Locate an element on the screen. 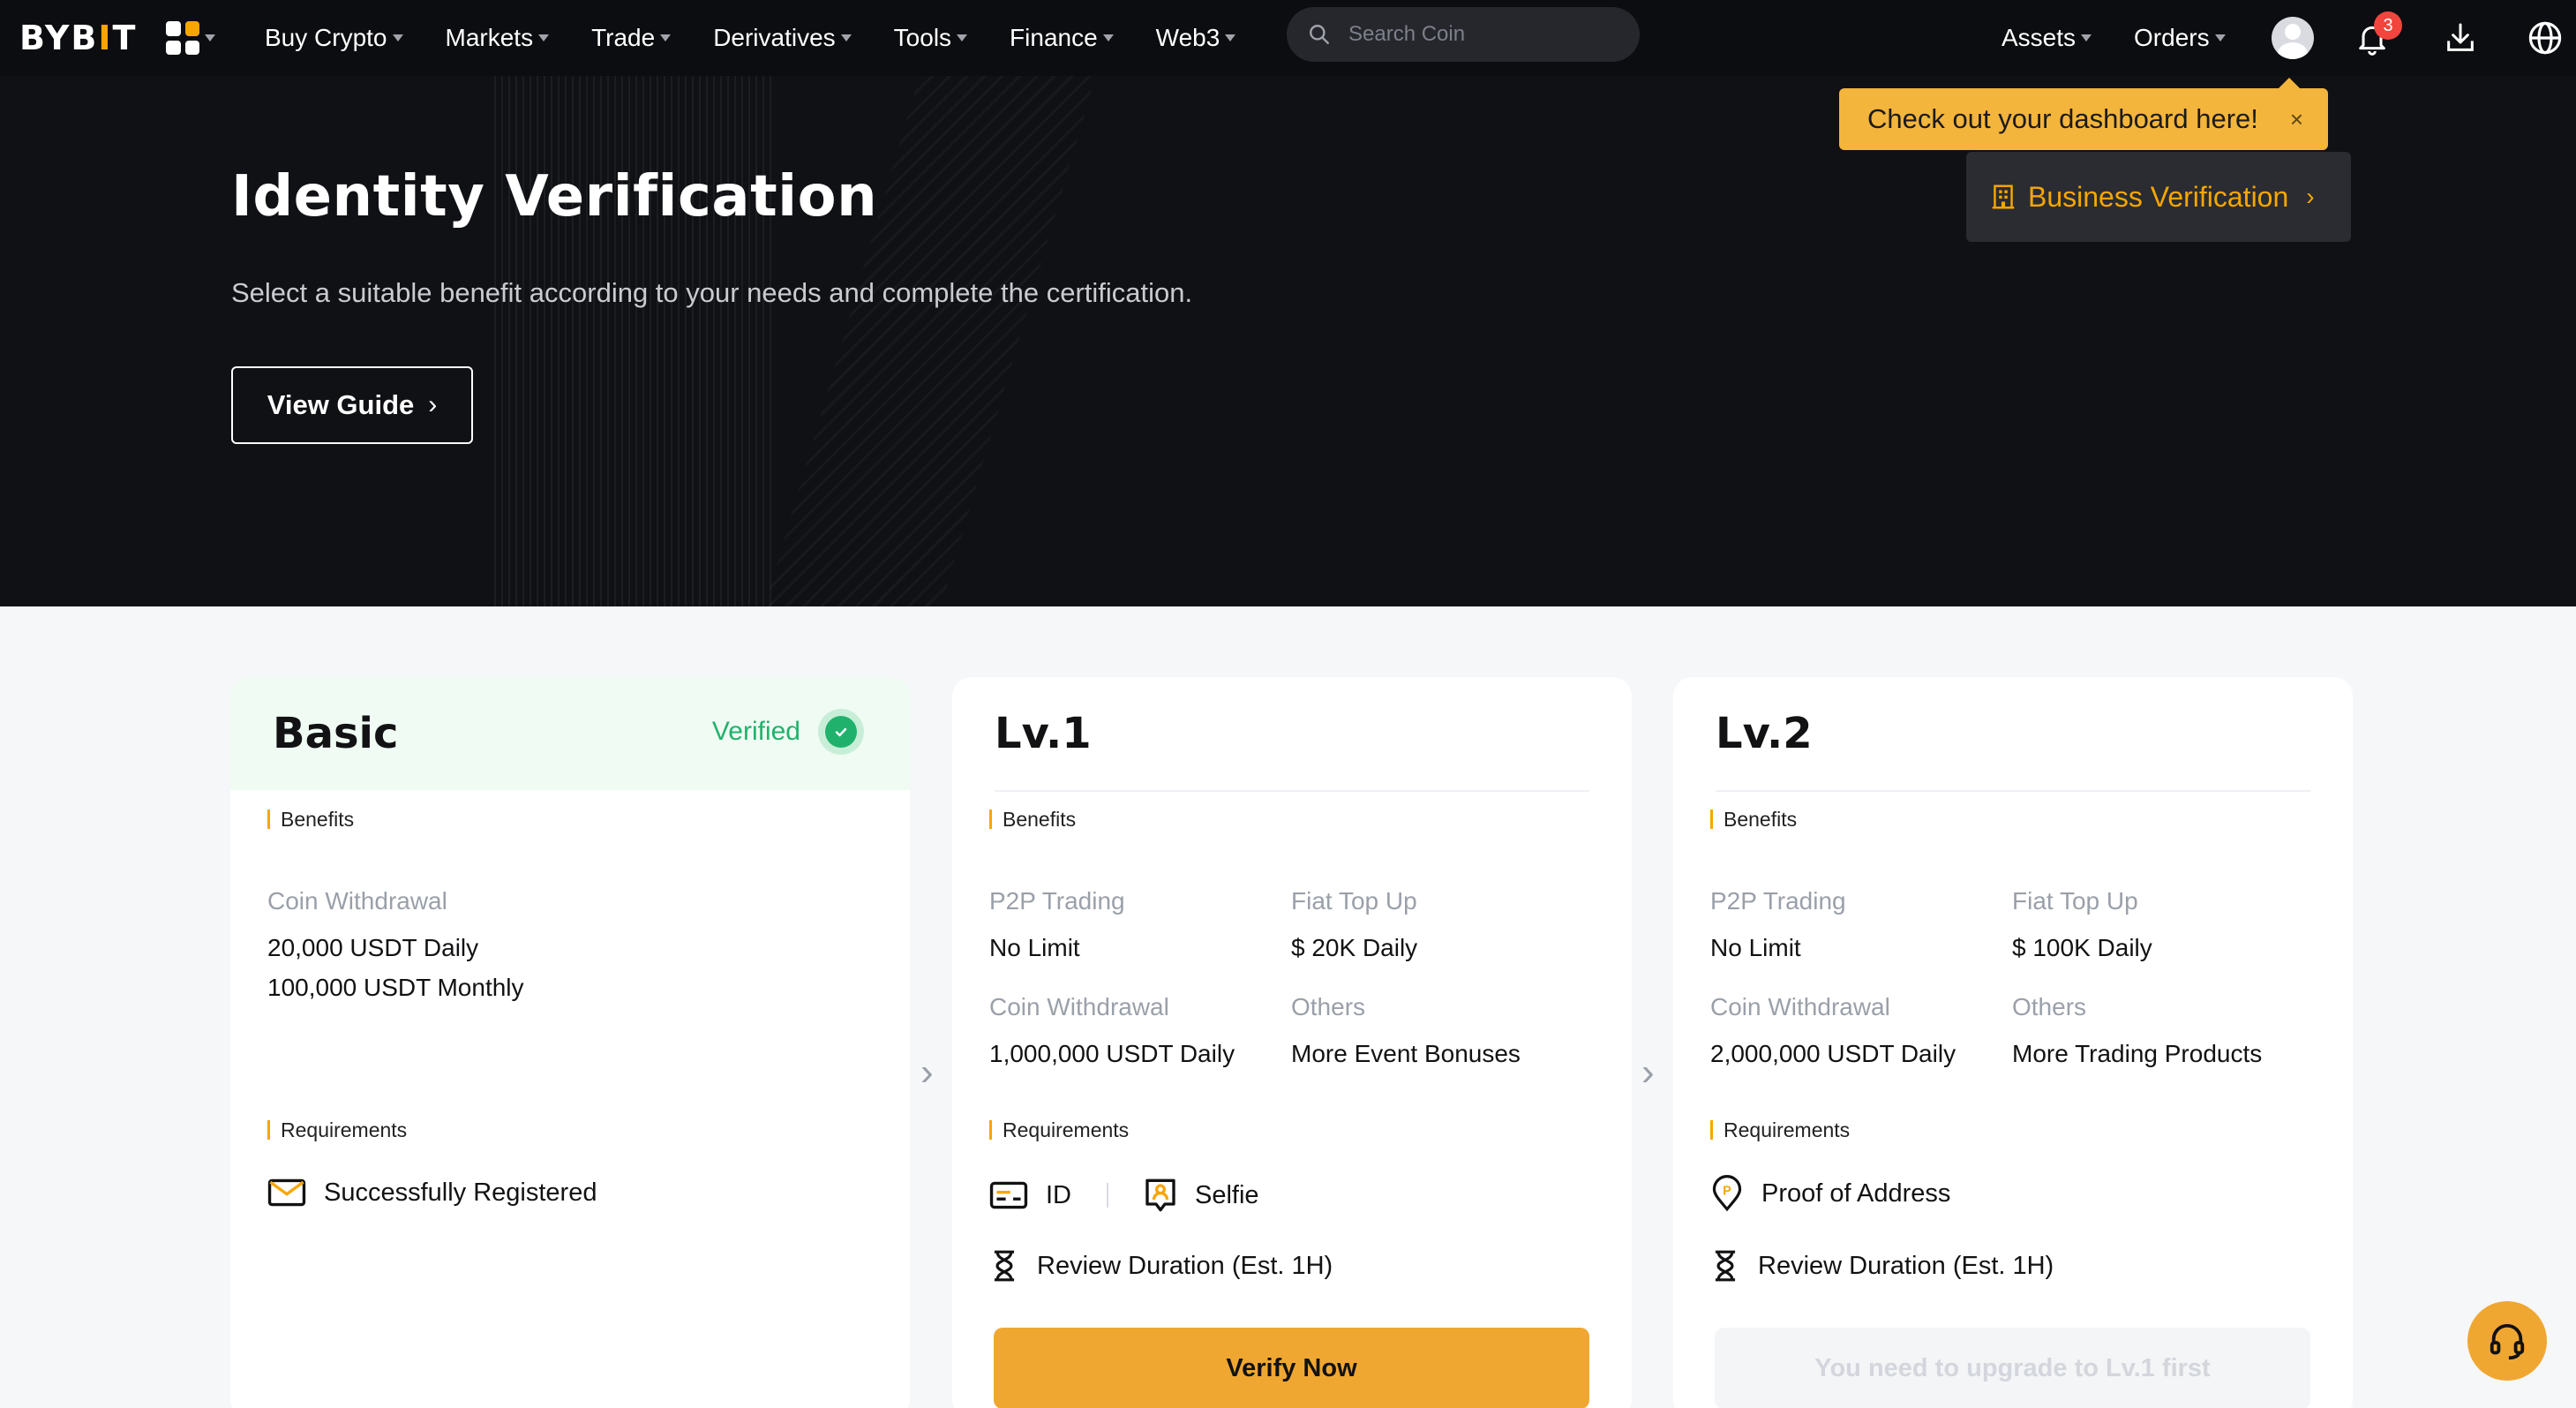 The width and height of the screenshot is (2576, 1408). notifications-button: 3 is located at coordinates (2374, 37).